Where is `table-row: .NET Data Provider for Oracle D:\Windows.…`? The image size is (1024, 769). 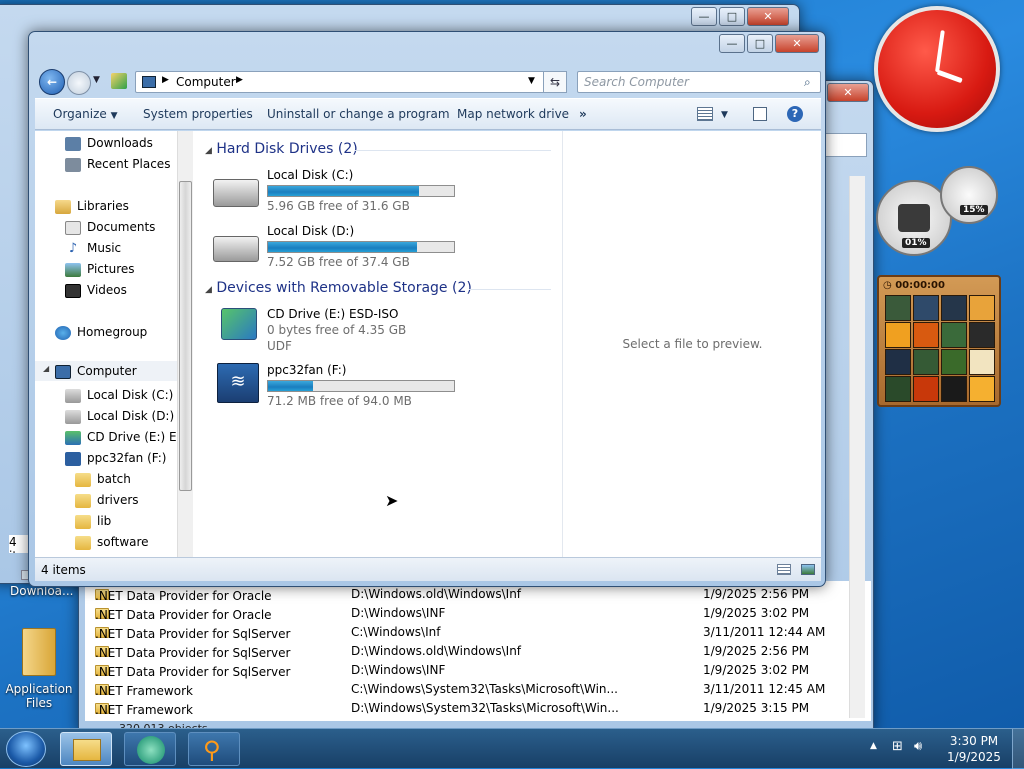
table-row: .NET Data Provider for Oracle D:\Windows.… is located at coordinates (470, 594).